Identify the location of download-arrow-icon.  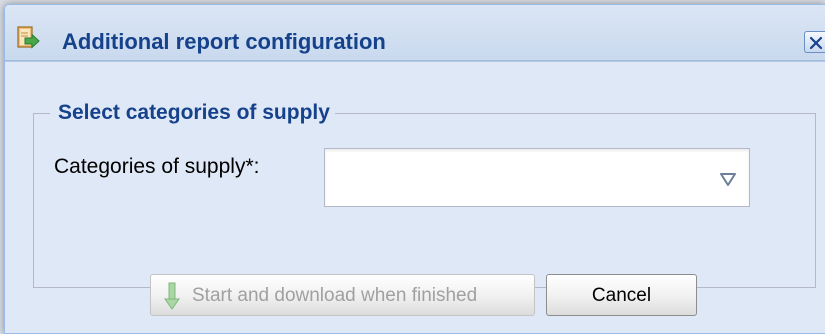
(172, 296).